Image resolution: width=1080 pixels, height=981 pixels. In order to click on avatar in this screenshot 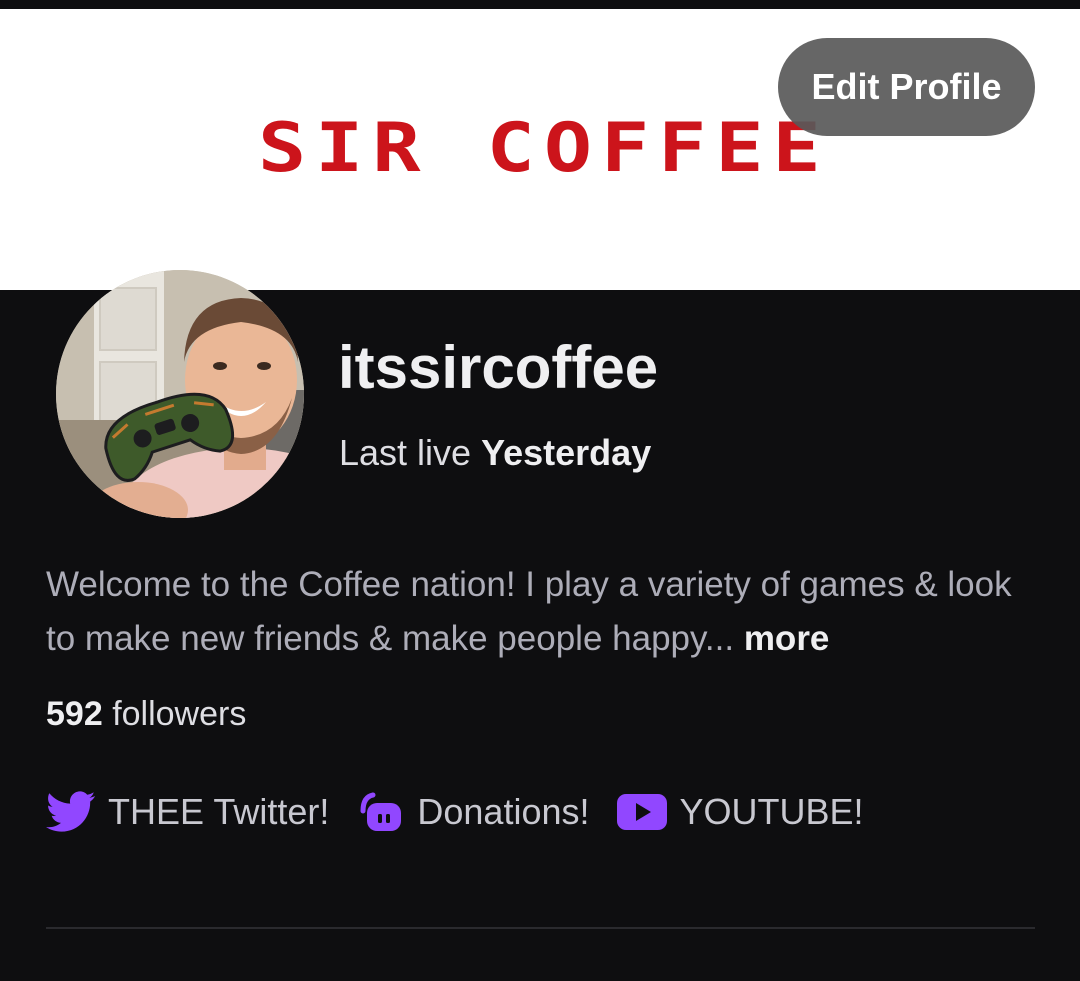, I will do `click(180, 394)`.